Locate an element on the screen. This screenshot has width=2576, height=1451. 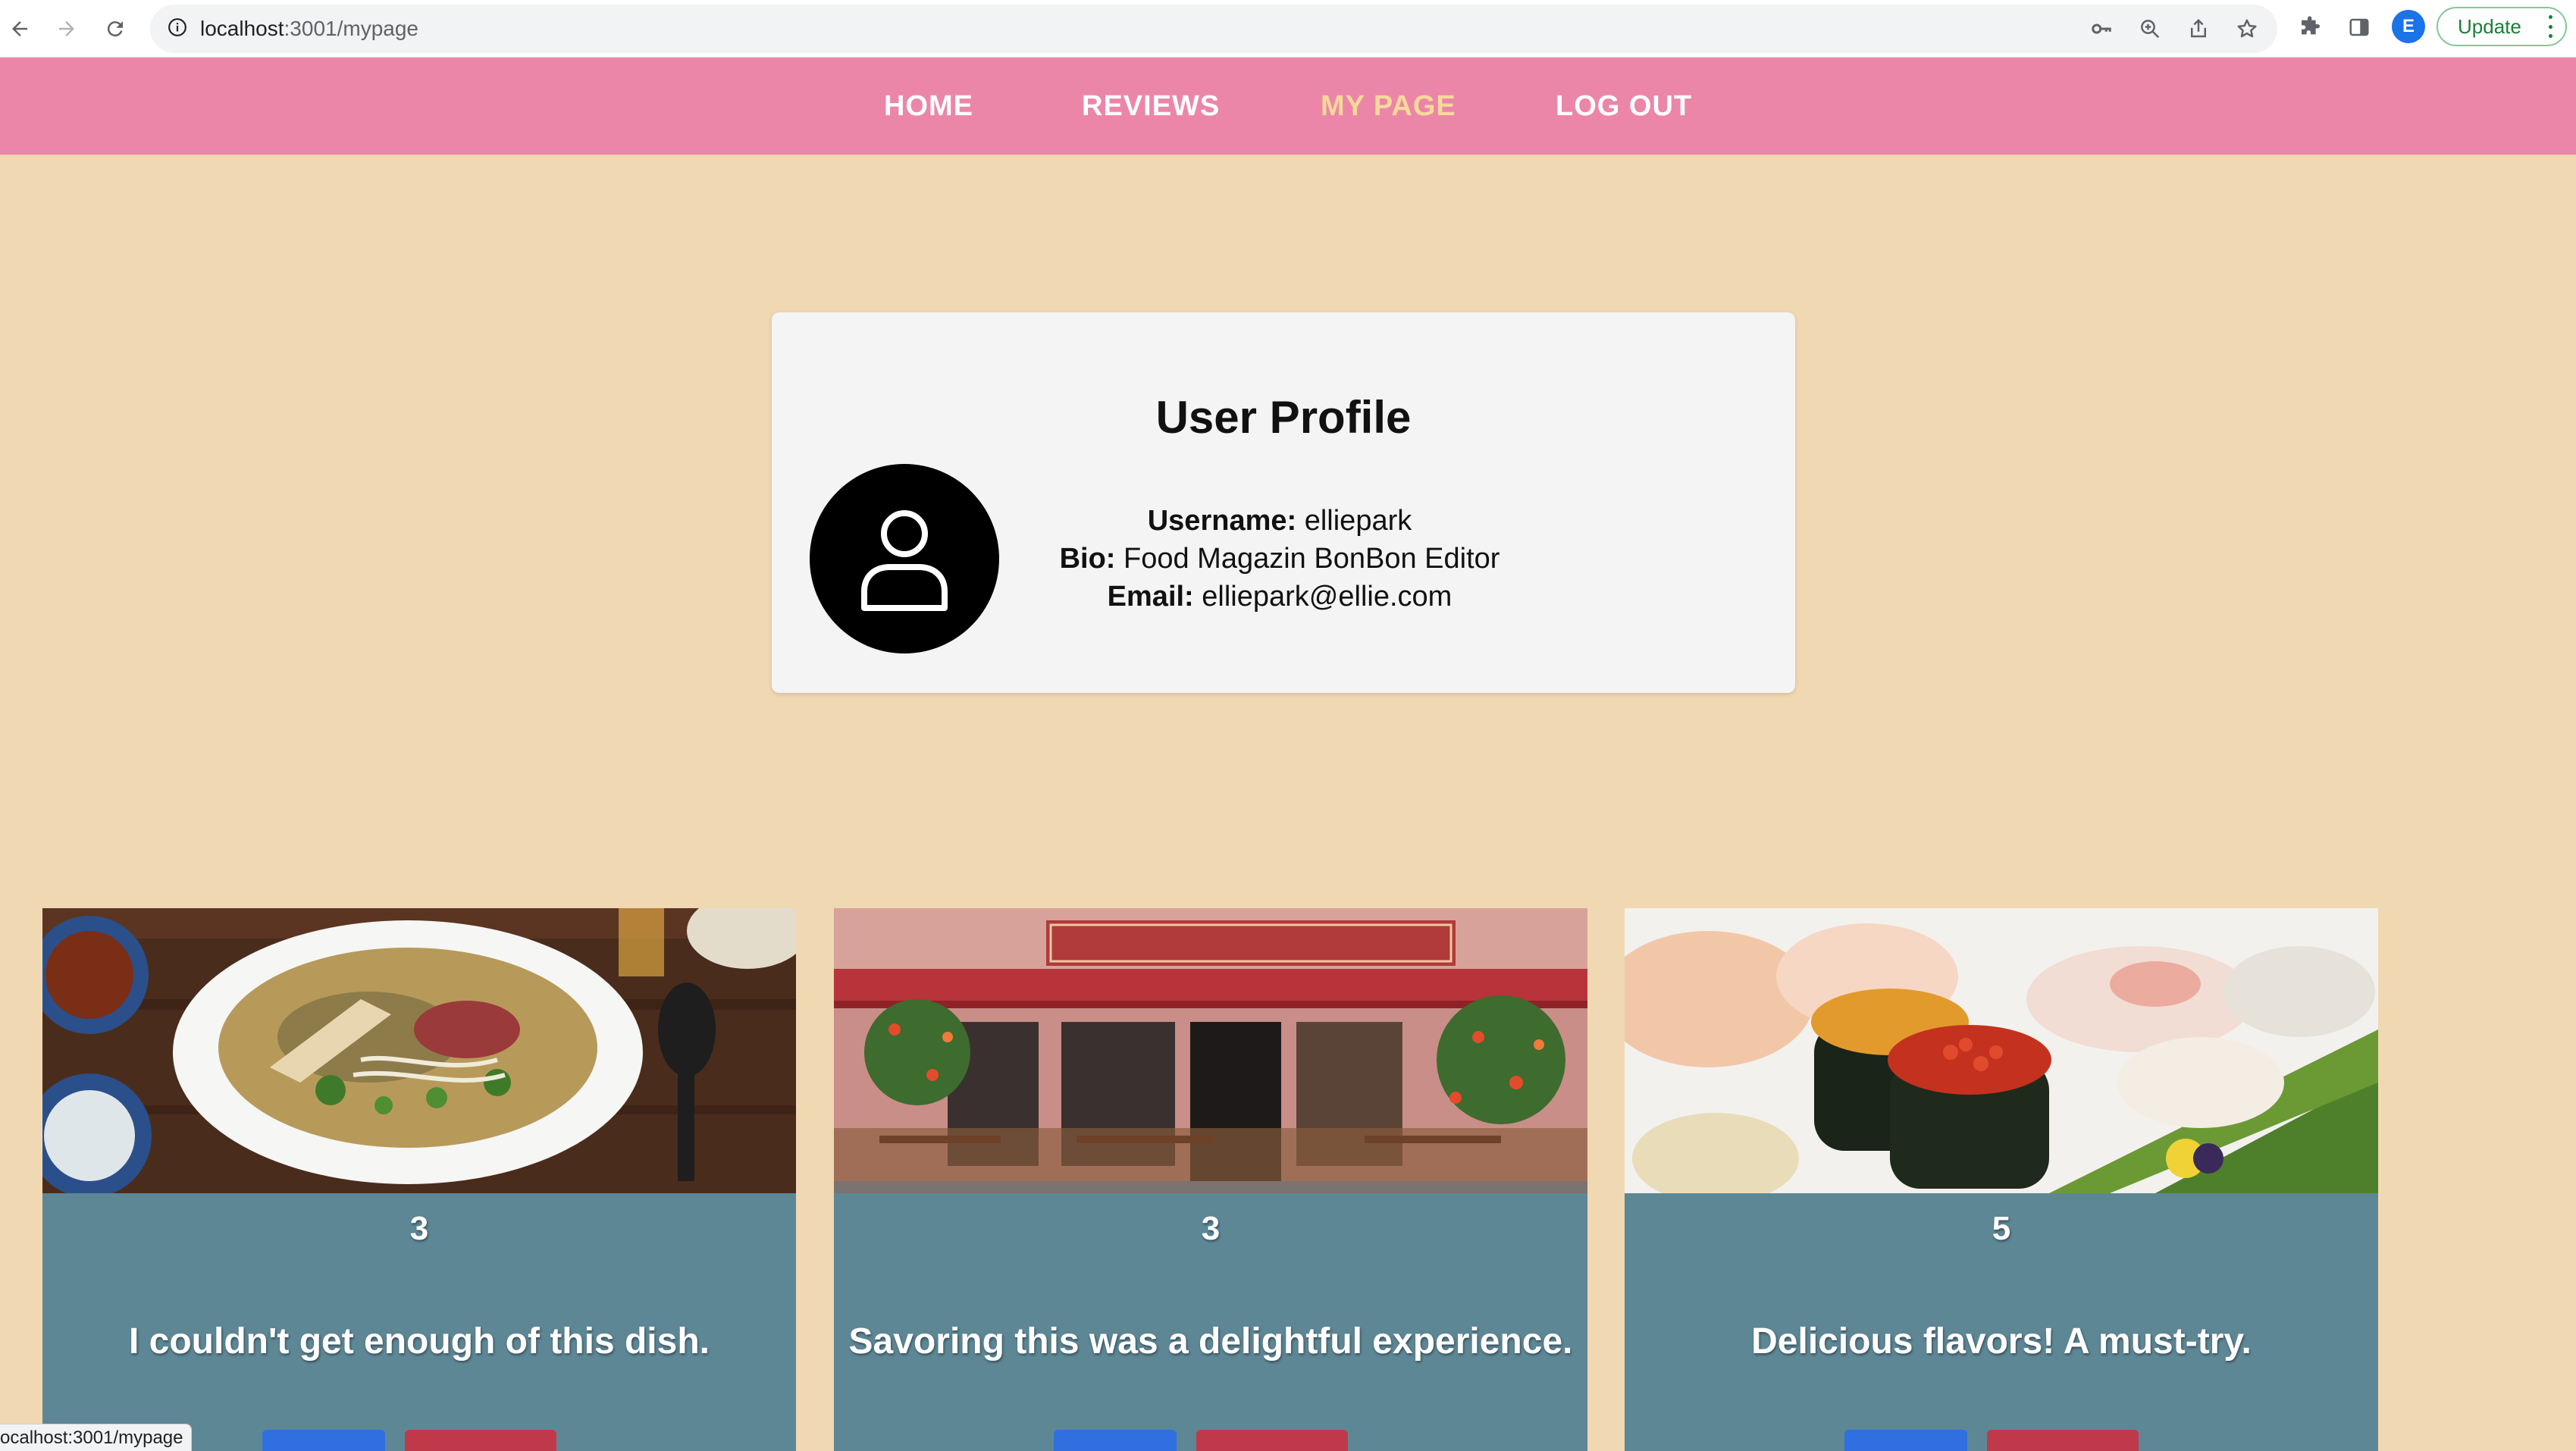
side-panel-icon is located at coordinates (2359, 27).